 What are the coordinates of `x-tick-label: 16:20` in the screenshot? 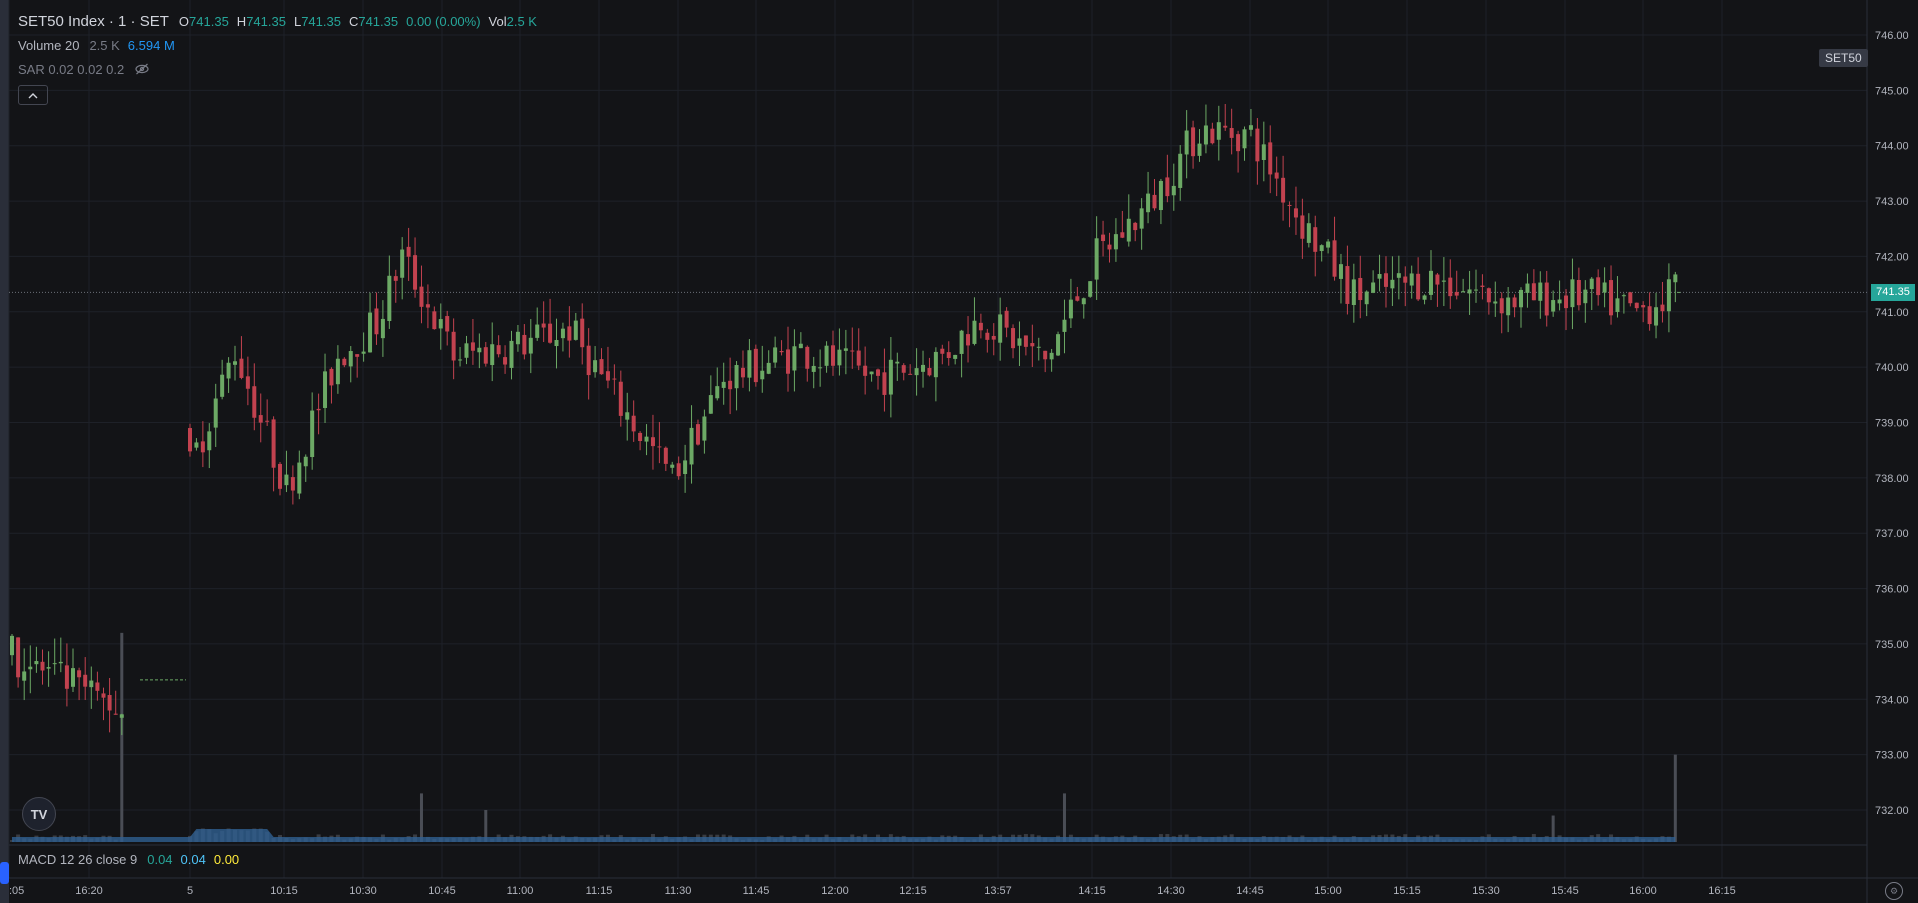 It's located at (89, 891).